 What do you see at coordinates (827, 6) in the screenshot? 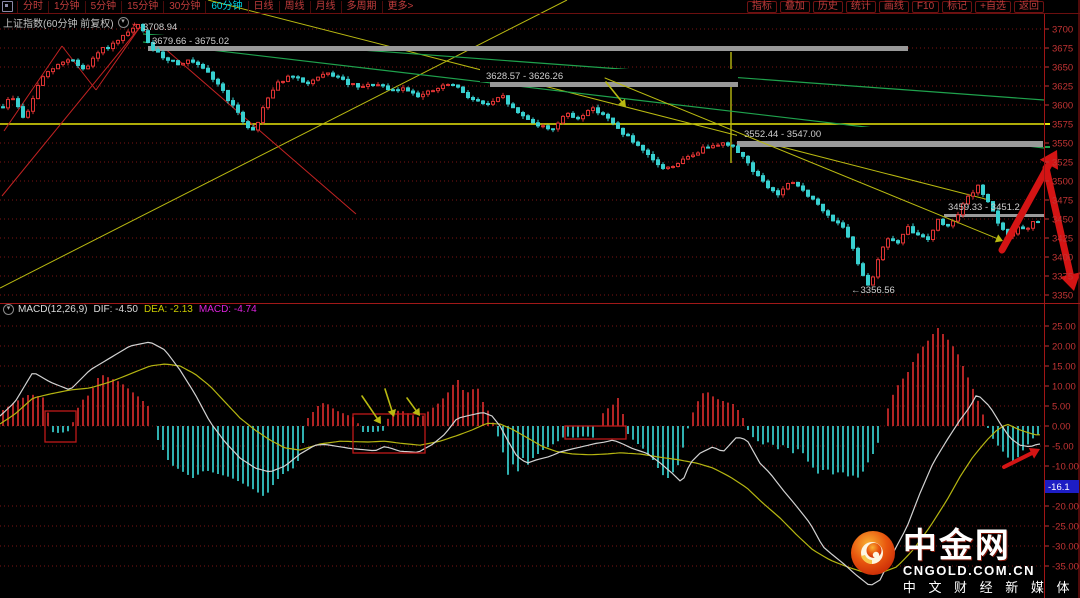
I see `tool-button-2: 历史` at bounding box center [827, 6].